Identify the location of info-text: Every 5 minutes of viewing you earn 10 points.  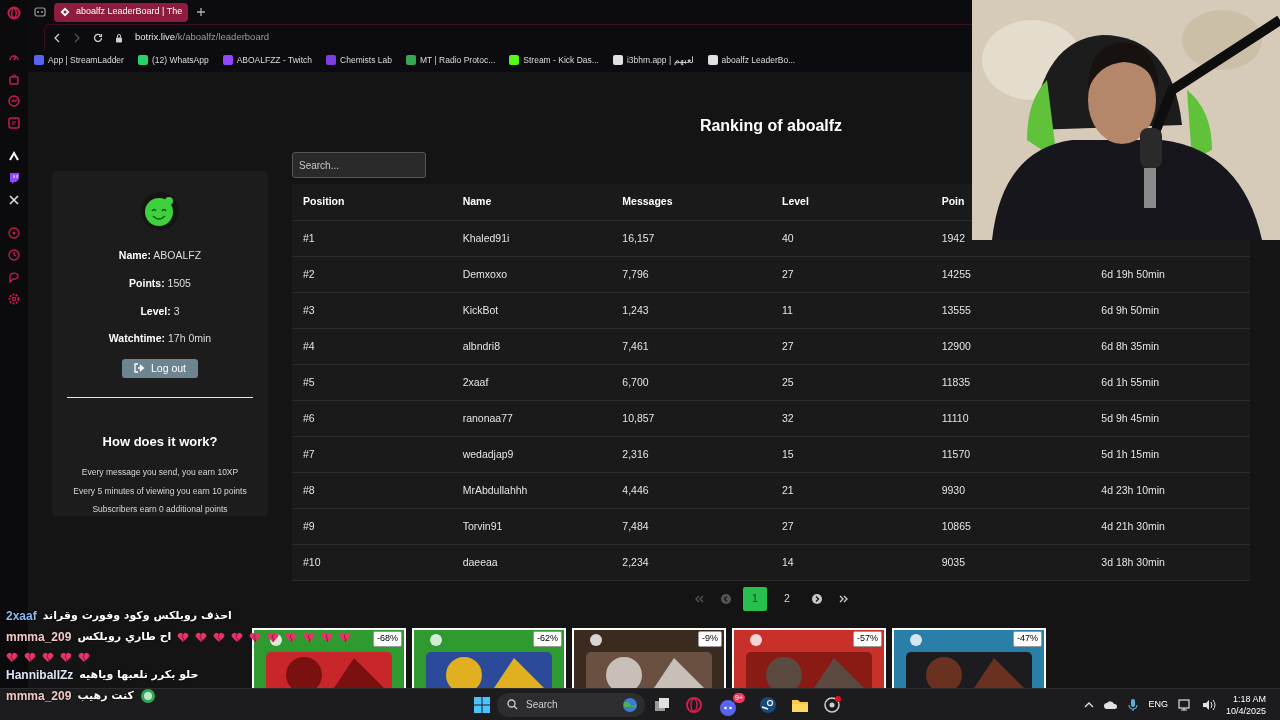
(160, 491).